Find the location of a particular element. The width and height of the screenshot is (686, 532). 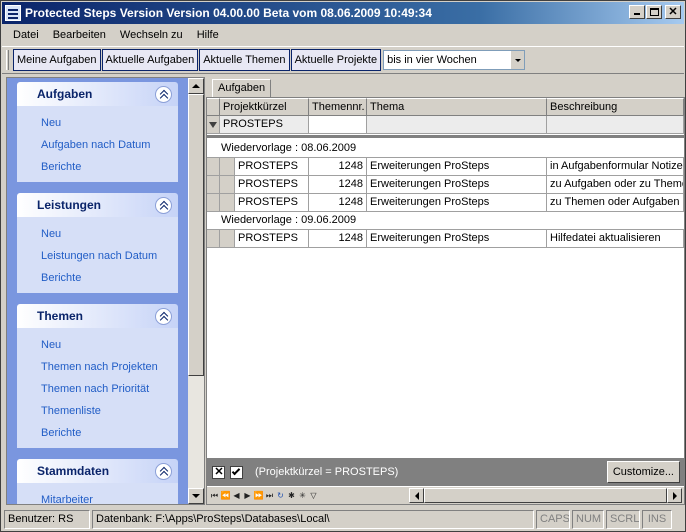

filter-cell-beschreibung is located at coordinates (615, 125).